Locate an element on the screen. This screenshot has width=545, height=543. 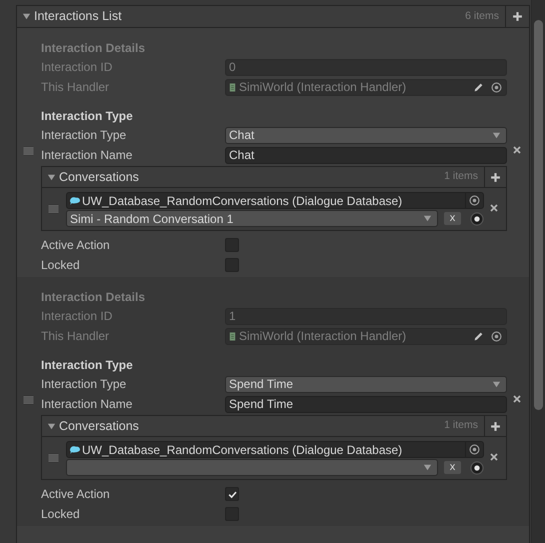
text-field: 1 is located at coordinates (366, 316).